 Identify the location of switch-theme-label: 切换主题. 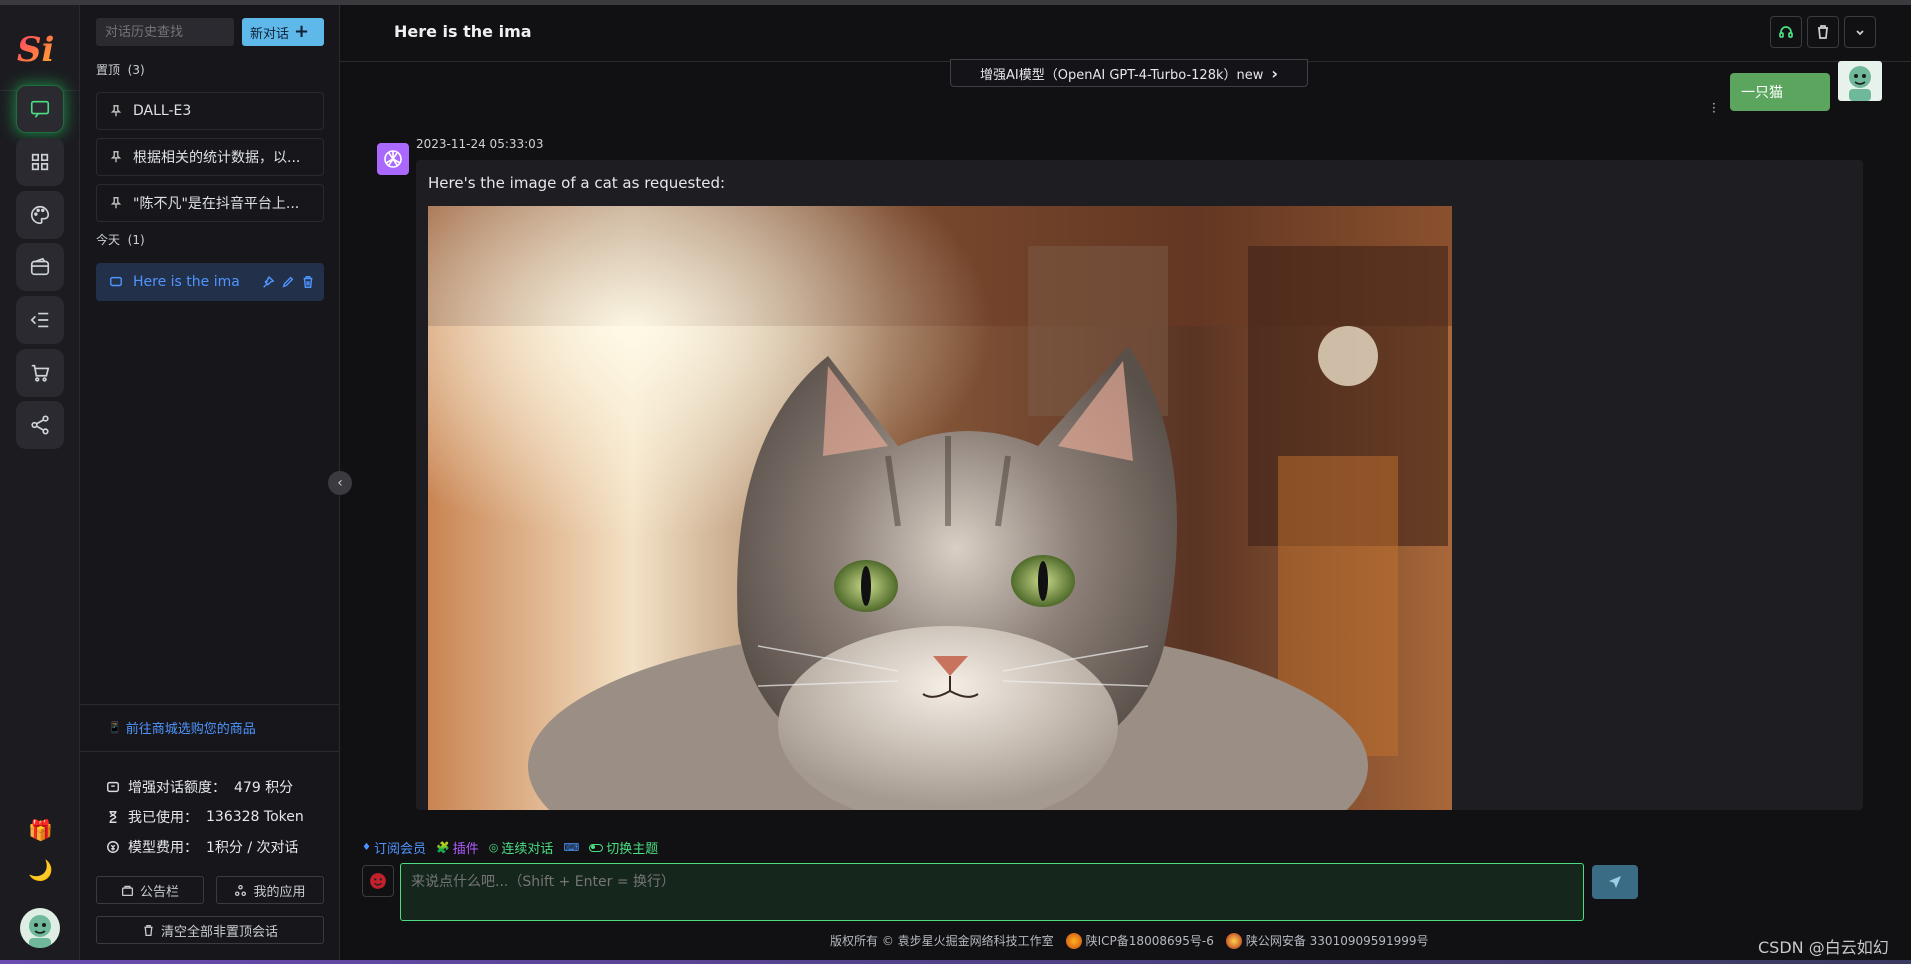
(632, 849).